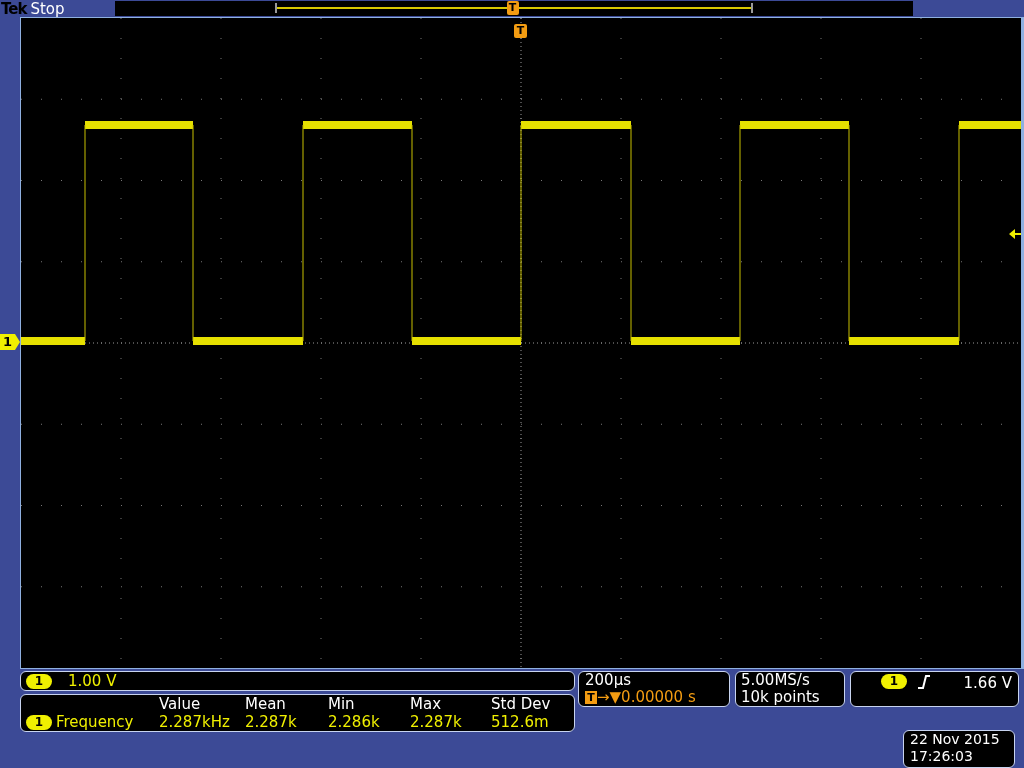 The width and height of the screenshot is (1024, 768). Describe the element at coordinates (781, 697) in the screenshot. I see `record-length: 10k points` at that location.